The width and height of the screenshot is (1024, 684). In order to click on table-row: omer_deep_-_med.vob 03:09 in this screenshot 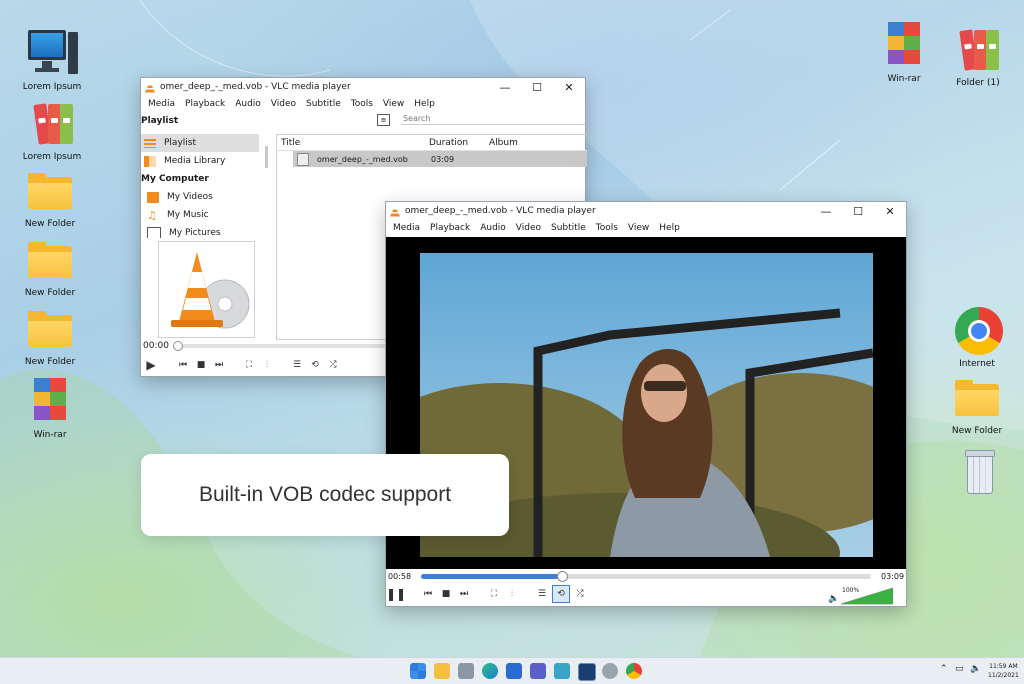, I will do `click(440, 159)`.